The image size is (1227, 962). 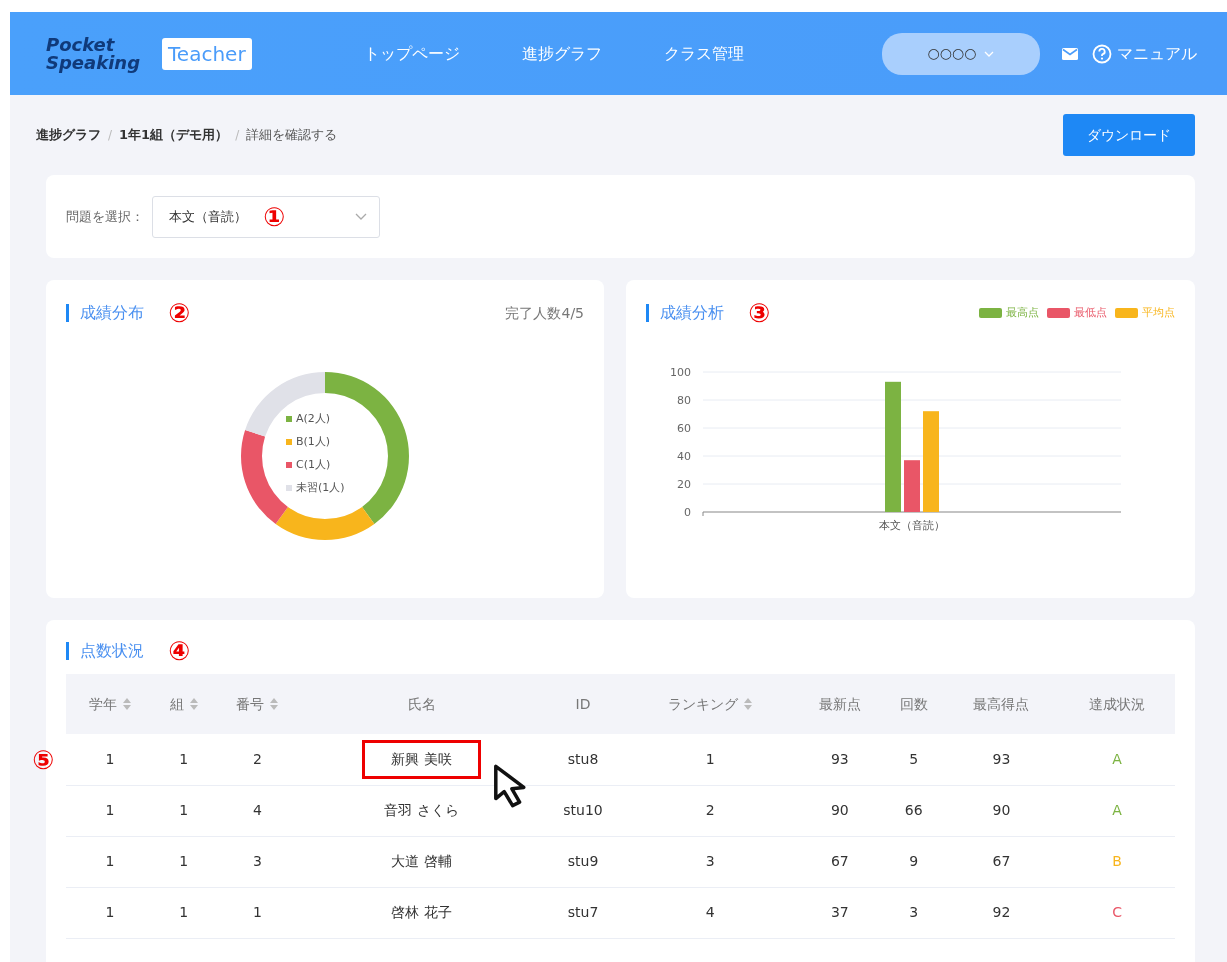 What do you see at coordinates (684, 428) in the screenshot?
I see `axis-tick-label: 60` at bounding box center [684, 428].